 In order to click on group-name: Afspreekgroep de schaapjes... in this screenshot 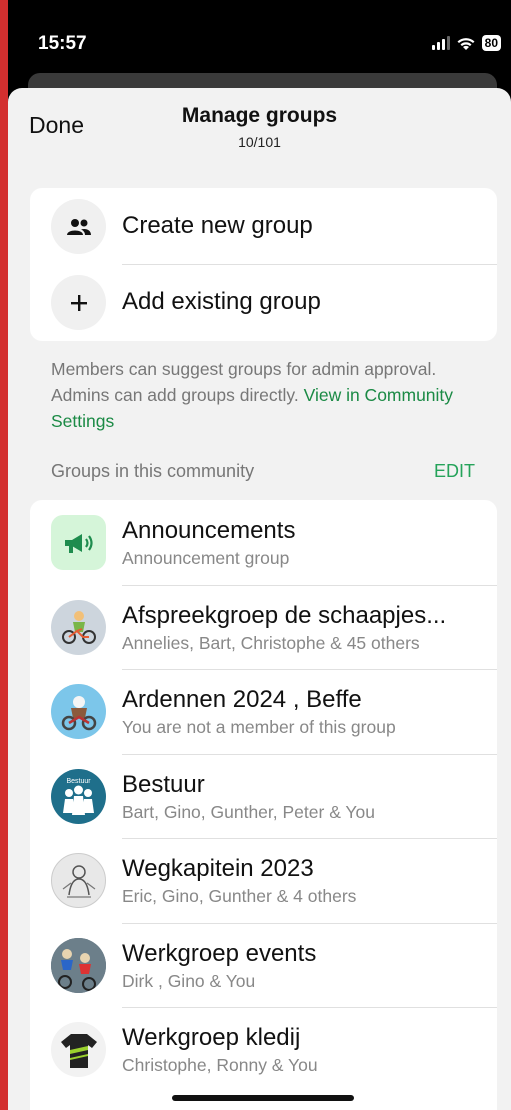, I will do `click(284, 615)`.